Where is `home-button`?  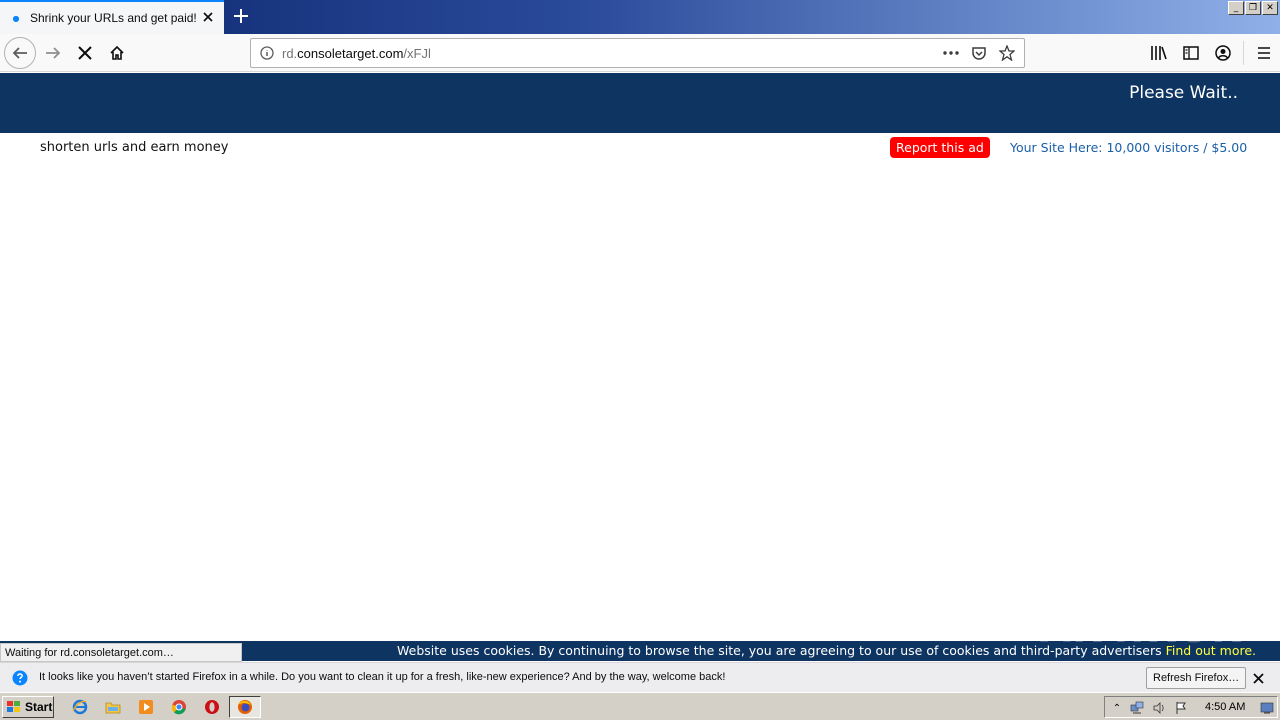 home-button is located at coordinates (117, 53).